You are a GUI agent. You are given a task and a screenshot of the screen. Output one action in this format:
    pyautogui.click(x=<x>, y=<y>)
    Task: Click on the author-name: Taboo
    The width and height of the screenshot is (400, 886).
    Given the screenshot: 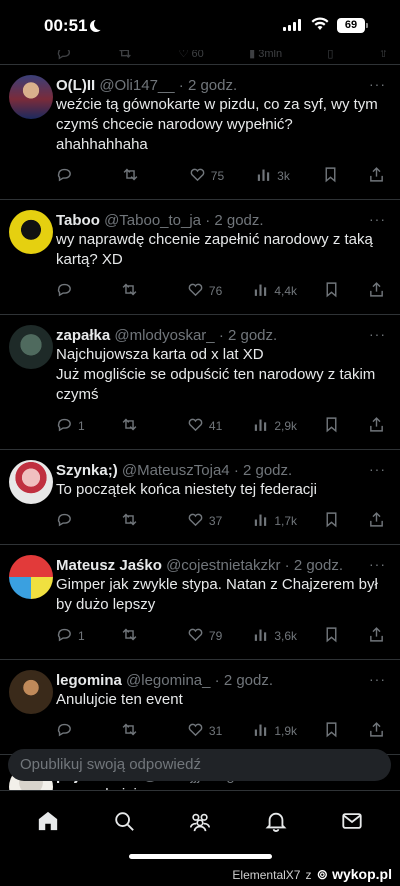 What is the action you would take?
    pyautogui.click(x=78, y=220)
    